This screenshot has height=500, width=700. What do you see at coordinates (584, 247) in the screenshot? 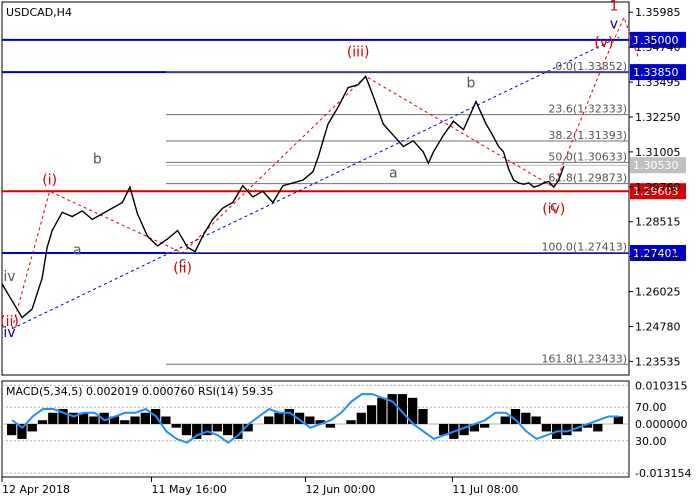
I see `fib-label: 100.0(1.27413)` at bounding box center [584, 247].